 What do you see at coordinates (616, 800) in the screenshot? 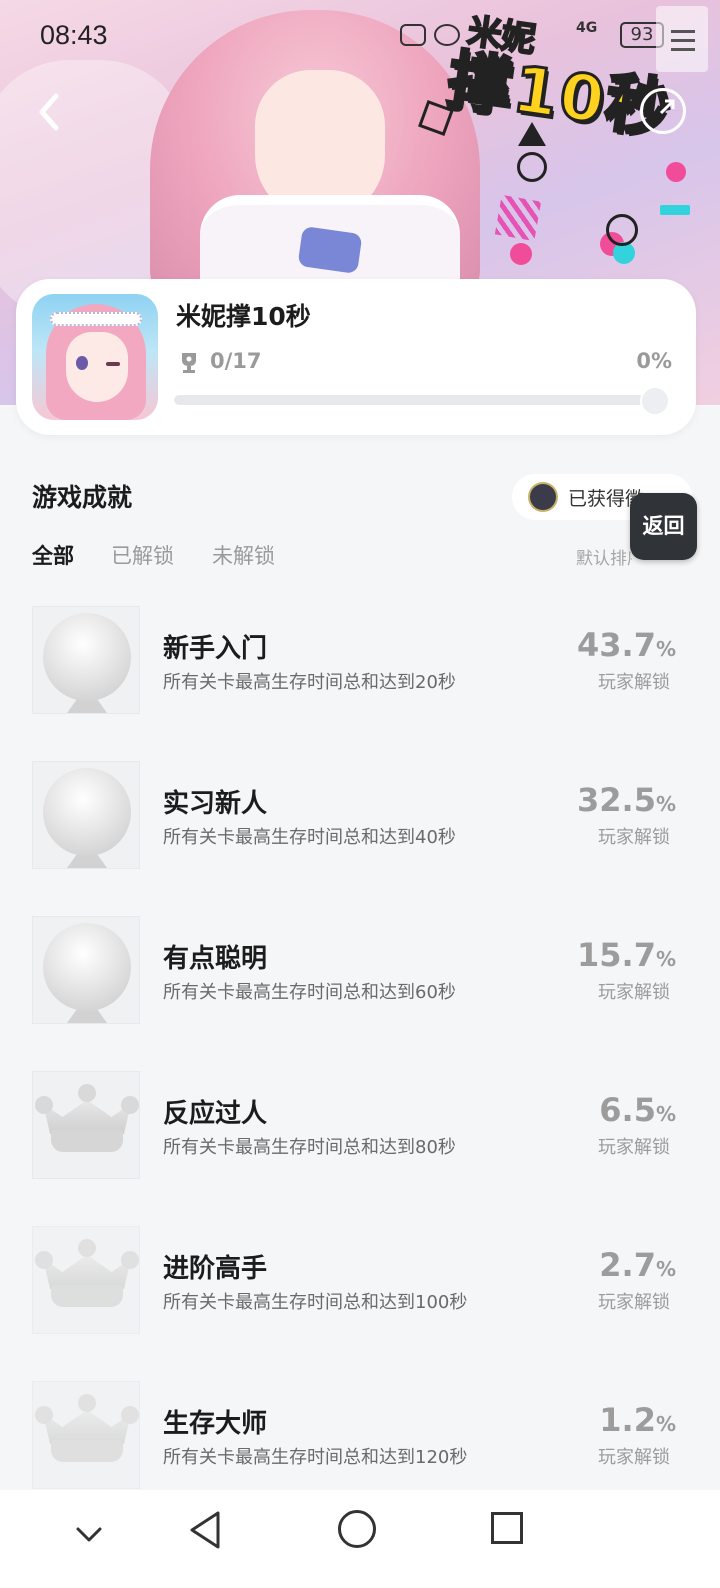
I see `percent-value: 32.5` at bounding box center [616, 800].